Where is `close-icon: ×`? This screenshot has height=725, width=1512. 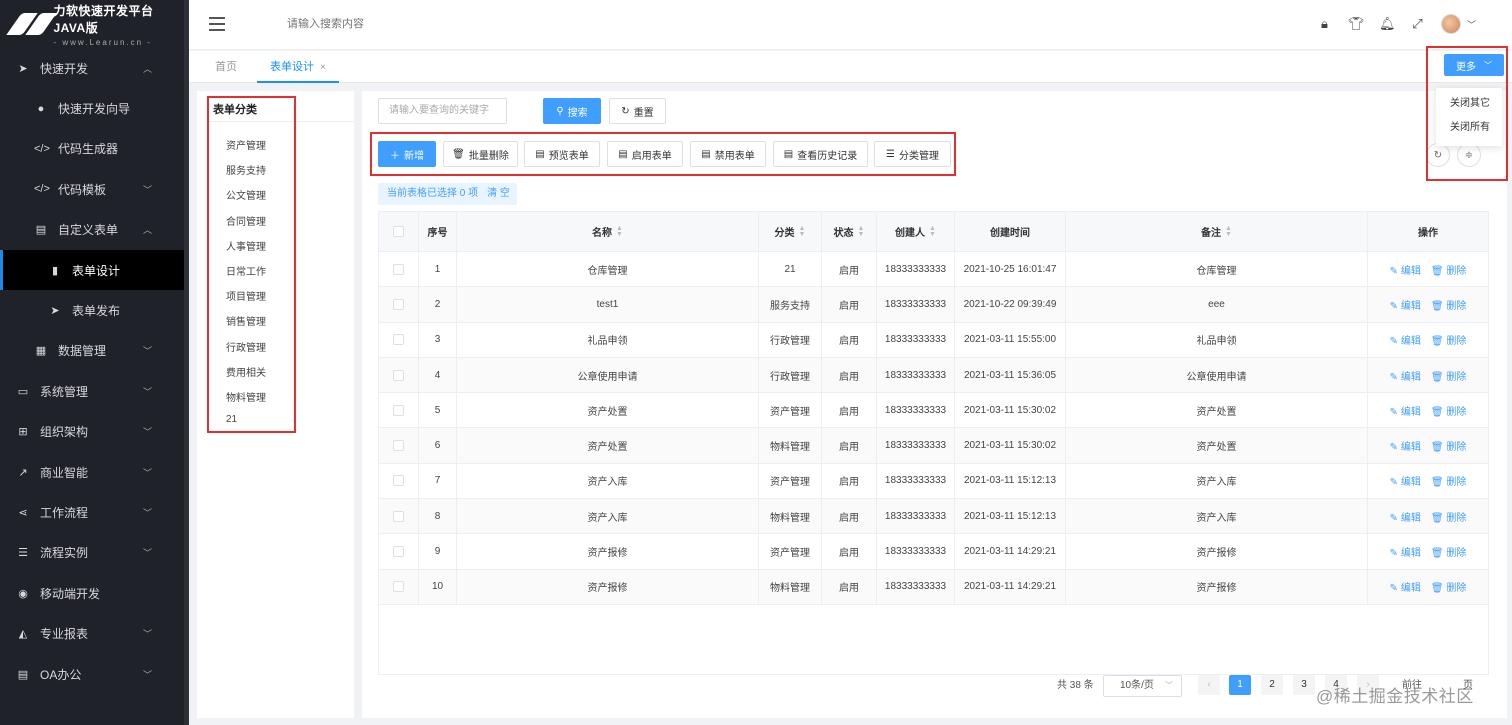
close-icon: × is located at coordinates (323, 67).